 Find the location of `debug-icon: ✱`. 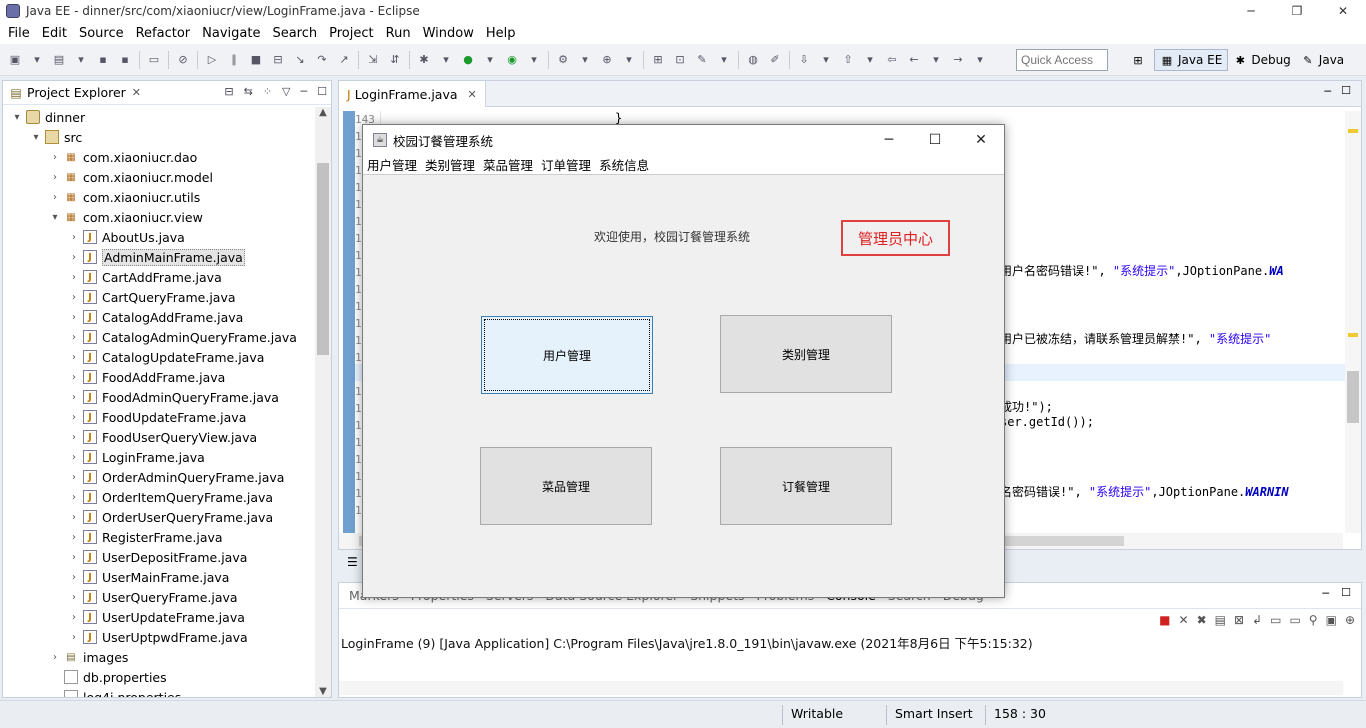

debug-icon: ✱ is located at coordinates (424, 60).